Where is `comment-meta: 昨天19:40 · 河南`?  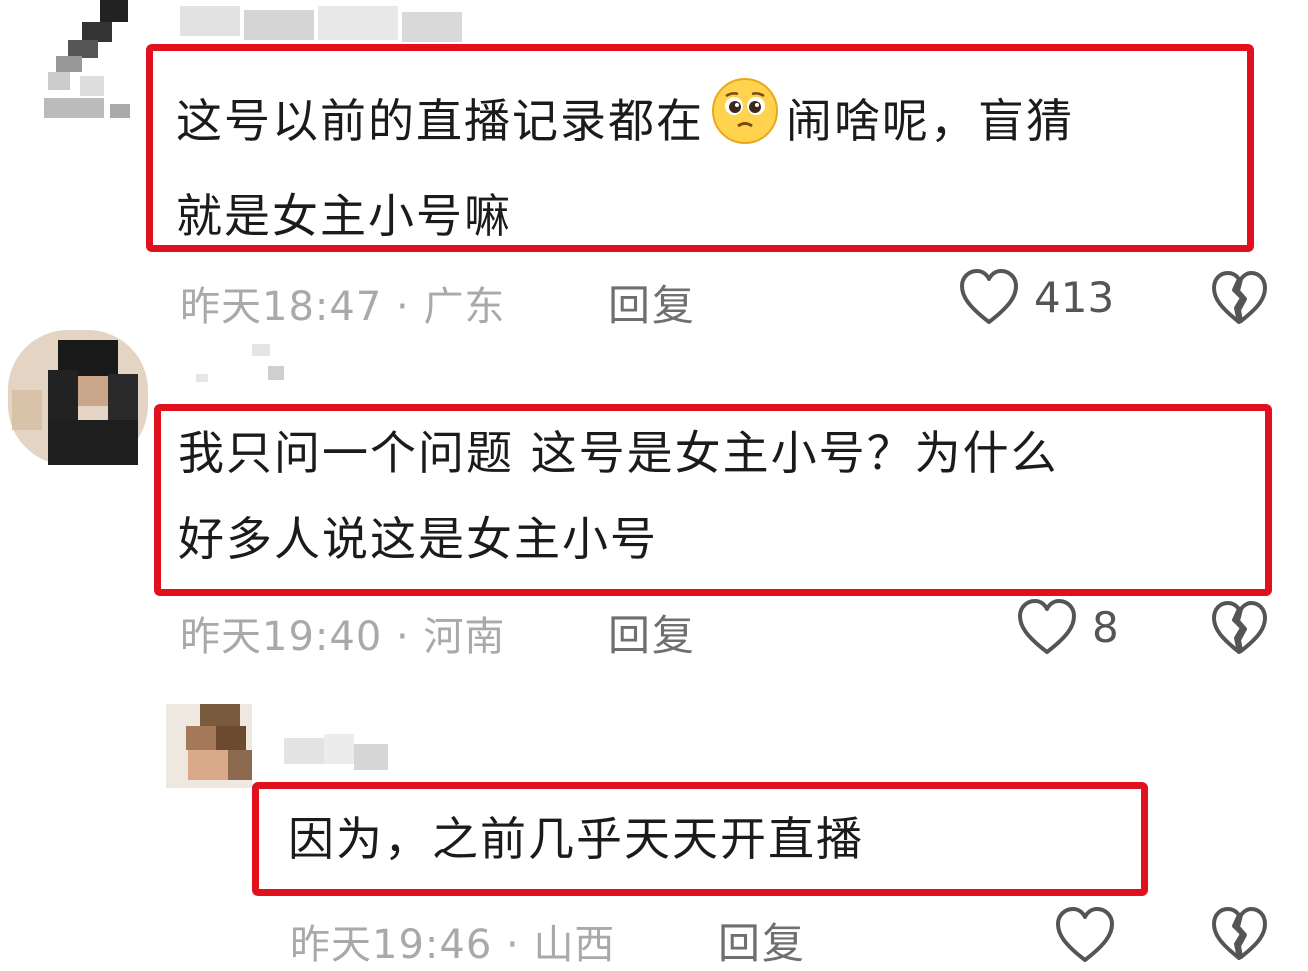 comment-meta: 昨天19:40 · 河南 is located at coordinates (342, 633).